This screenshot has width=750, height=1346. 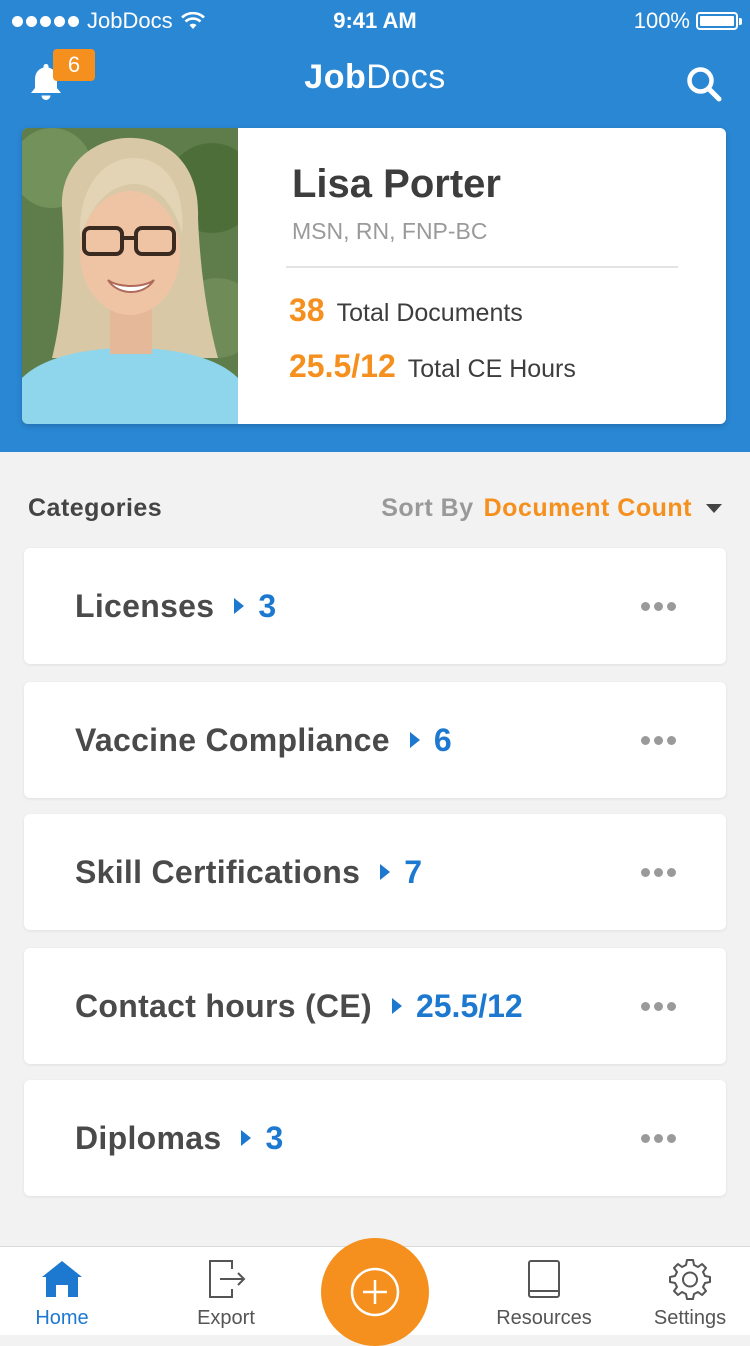 I want to click on battery-percent: 100%, so click(x=661, y=20).